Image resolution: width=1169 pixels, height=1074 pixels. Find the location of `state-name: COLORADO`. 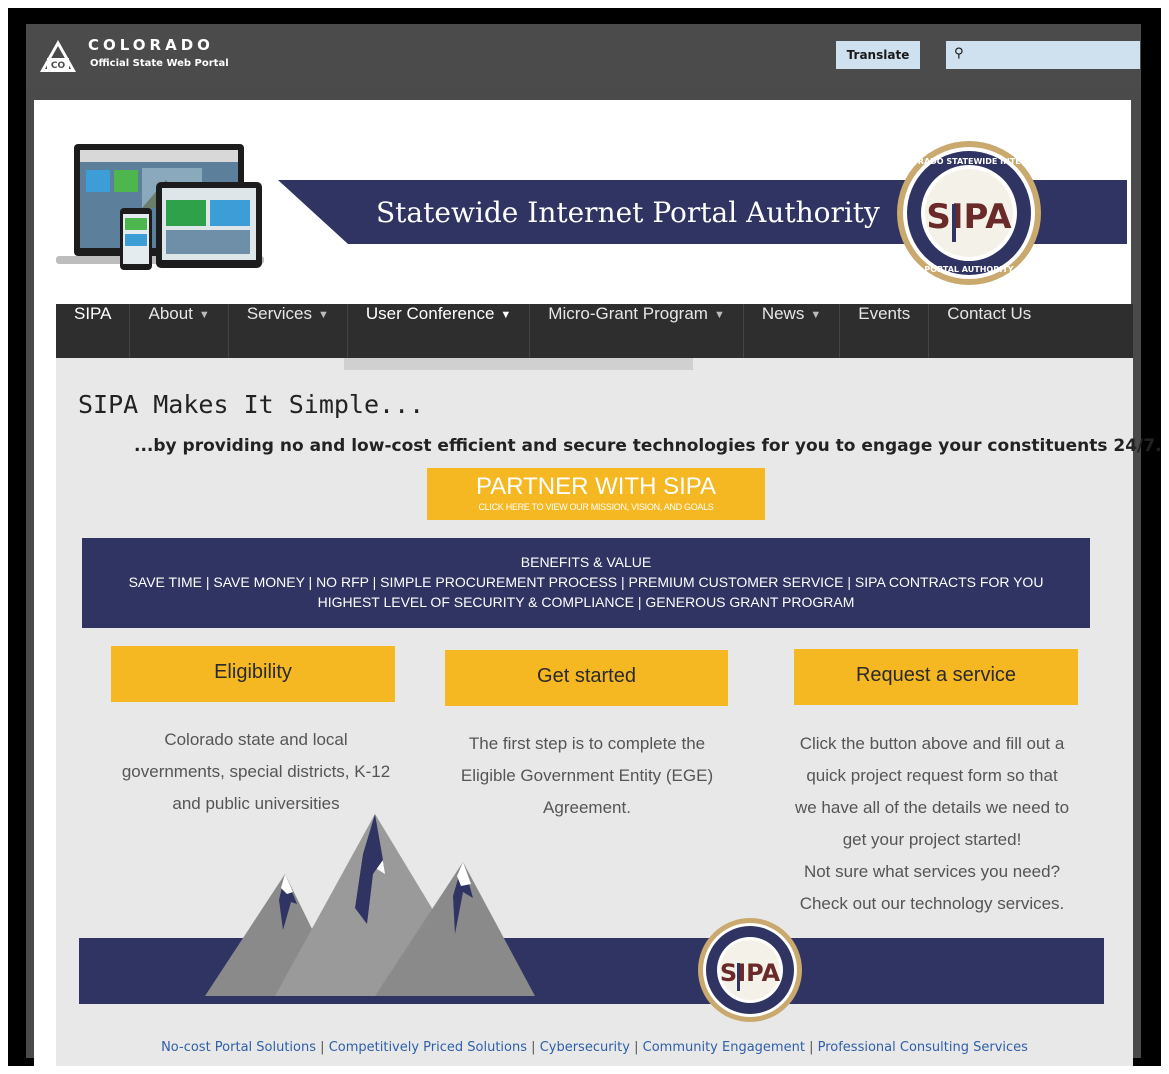

state-name: COLORADO is located at coordinates (151, 45).